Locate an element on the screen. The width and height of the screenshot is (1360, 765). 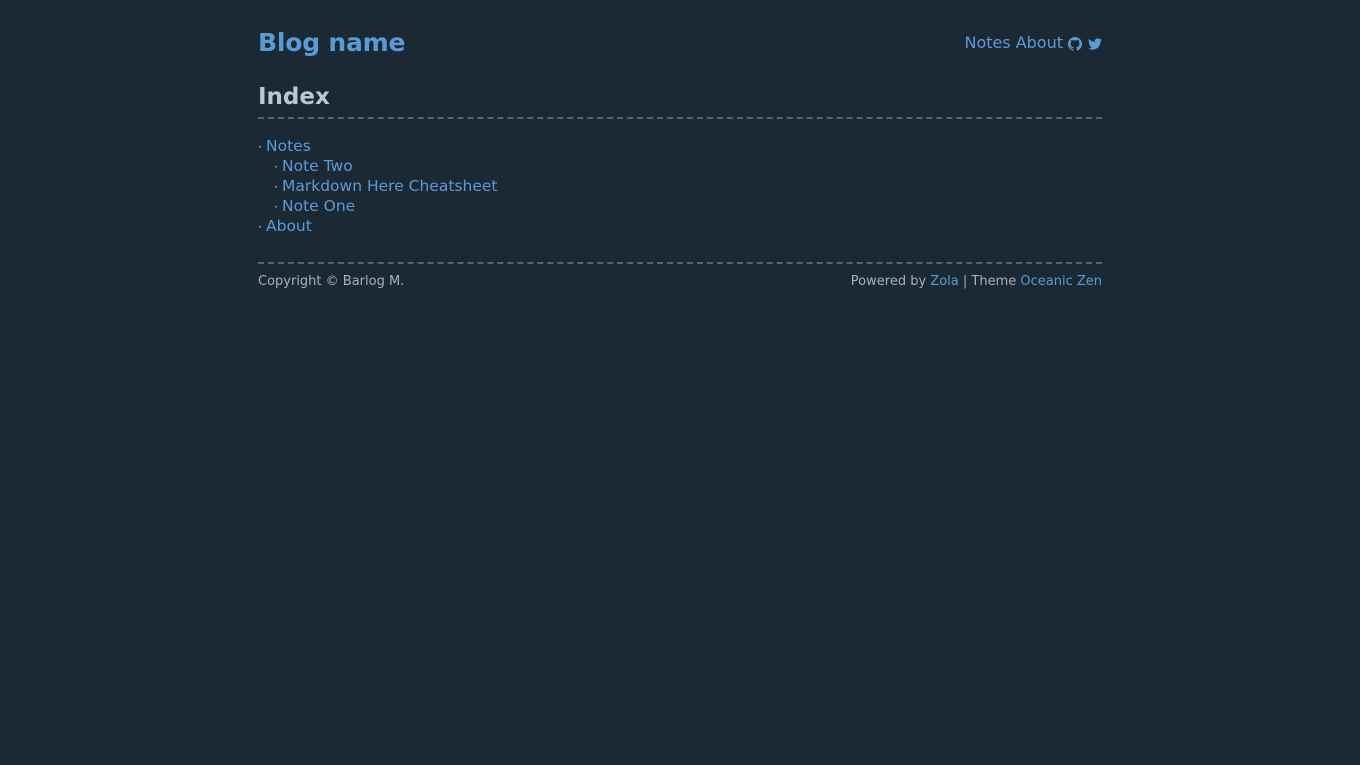
theme-separator: | Theme is located at coordinates (989, 281).